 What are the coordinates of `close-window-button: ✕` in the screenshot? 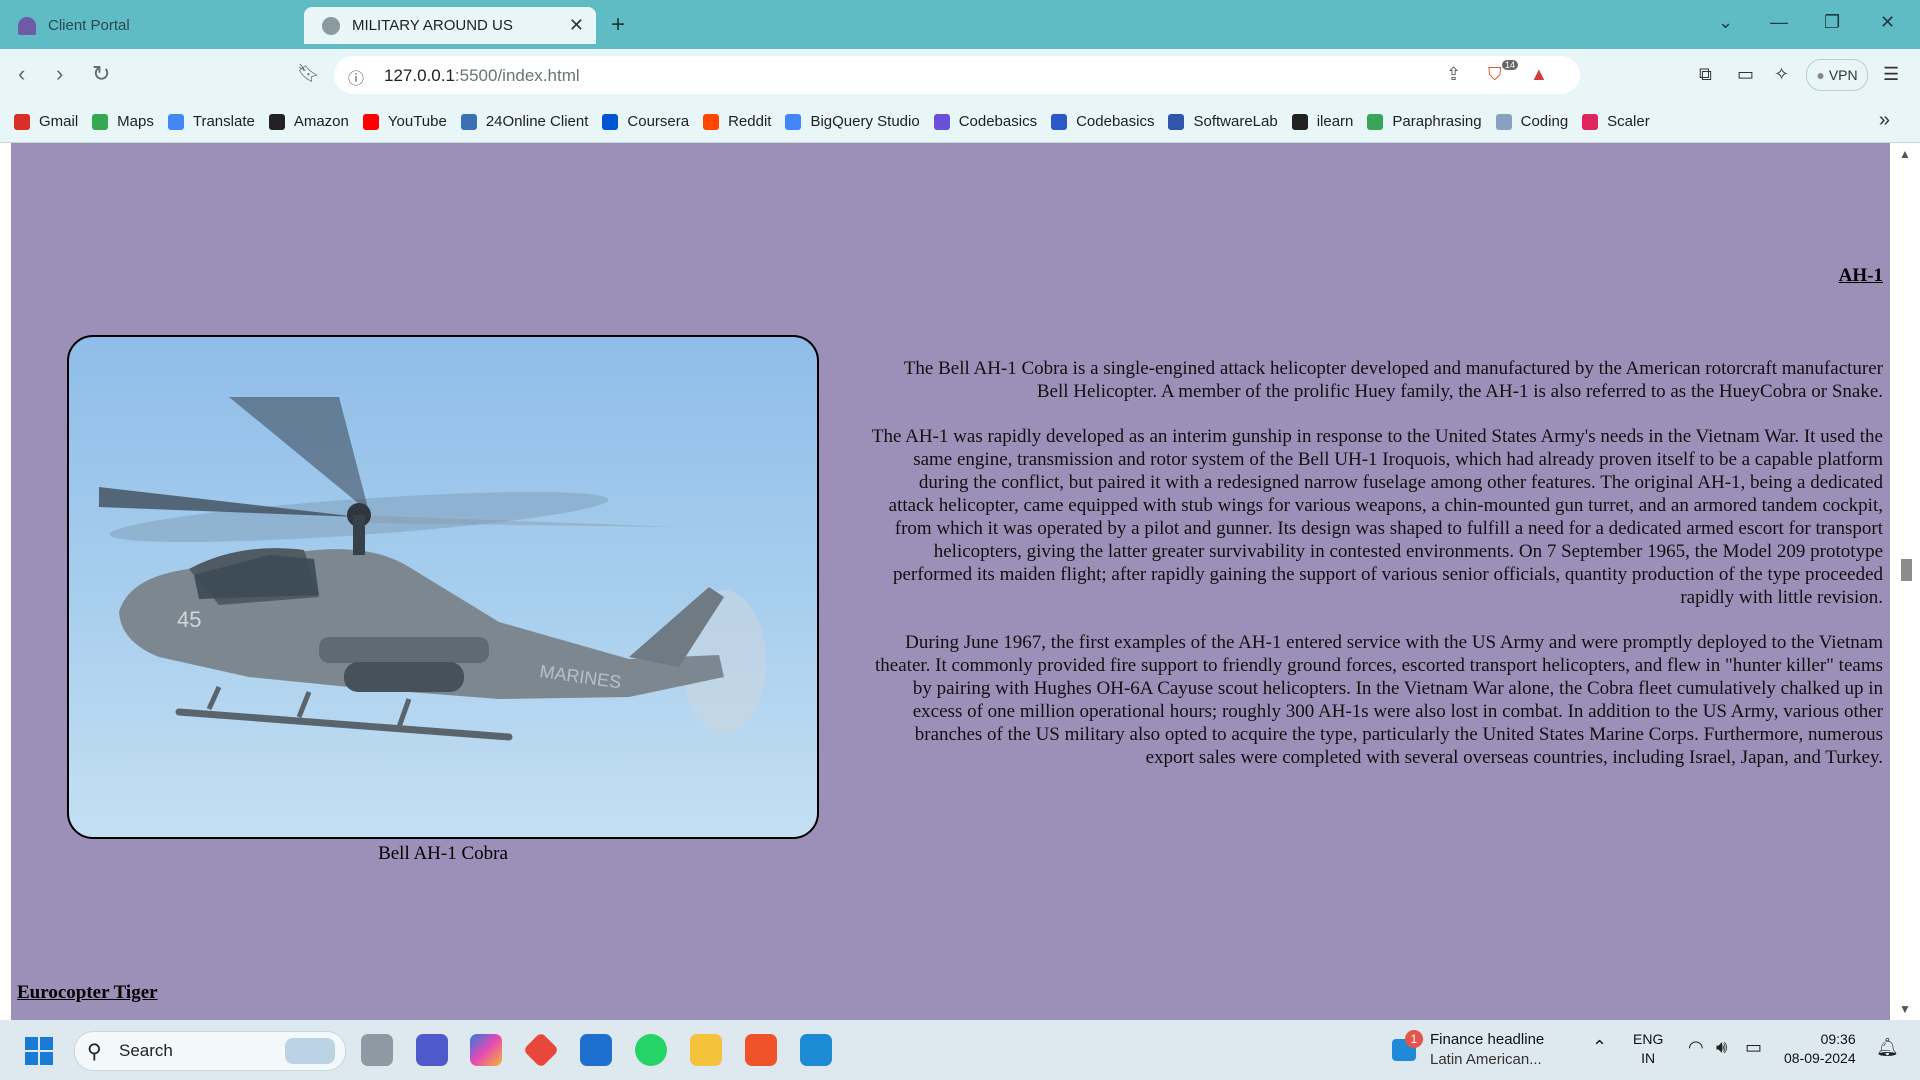 It's located at (1887, 22).